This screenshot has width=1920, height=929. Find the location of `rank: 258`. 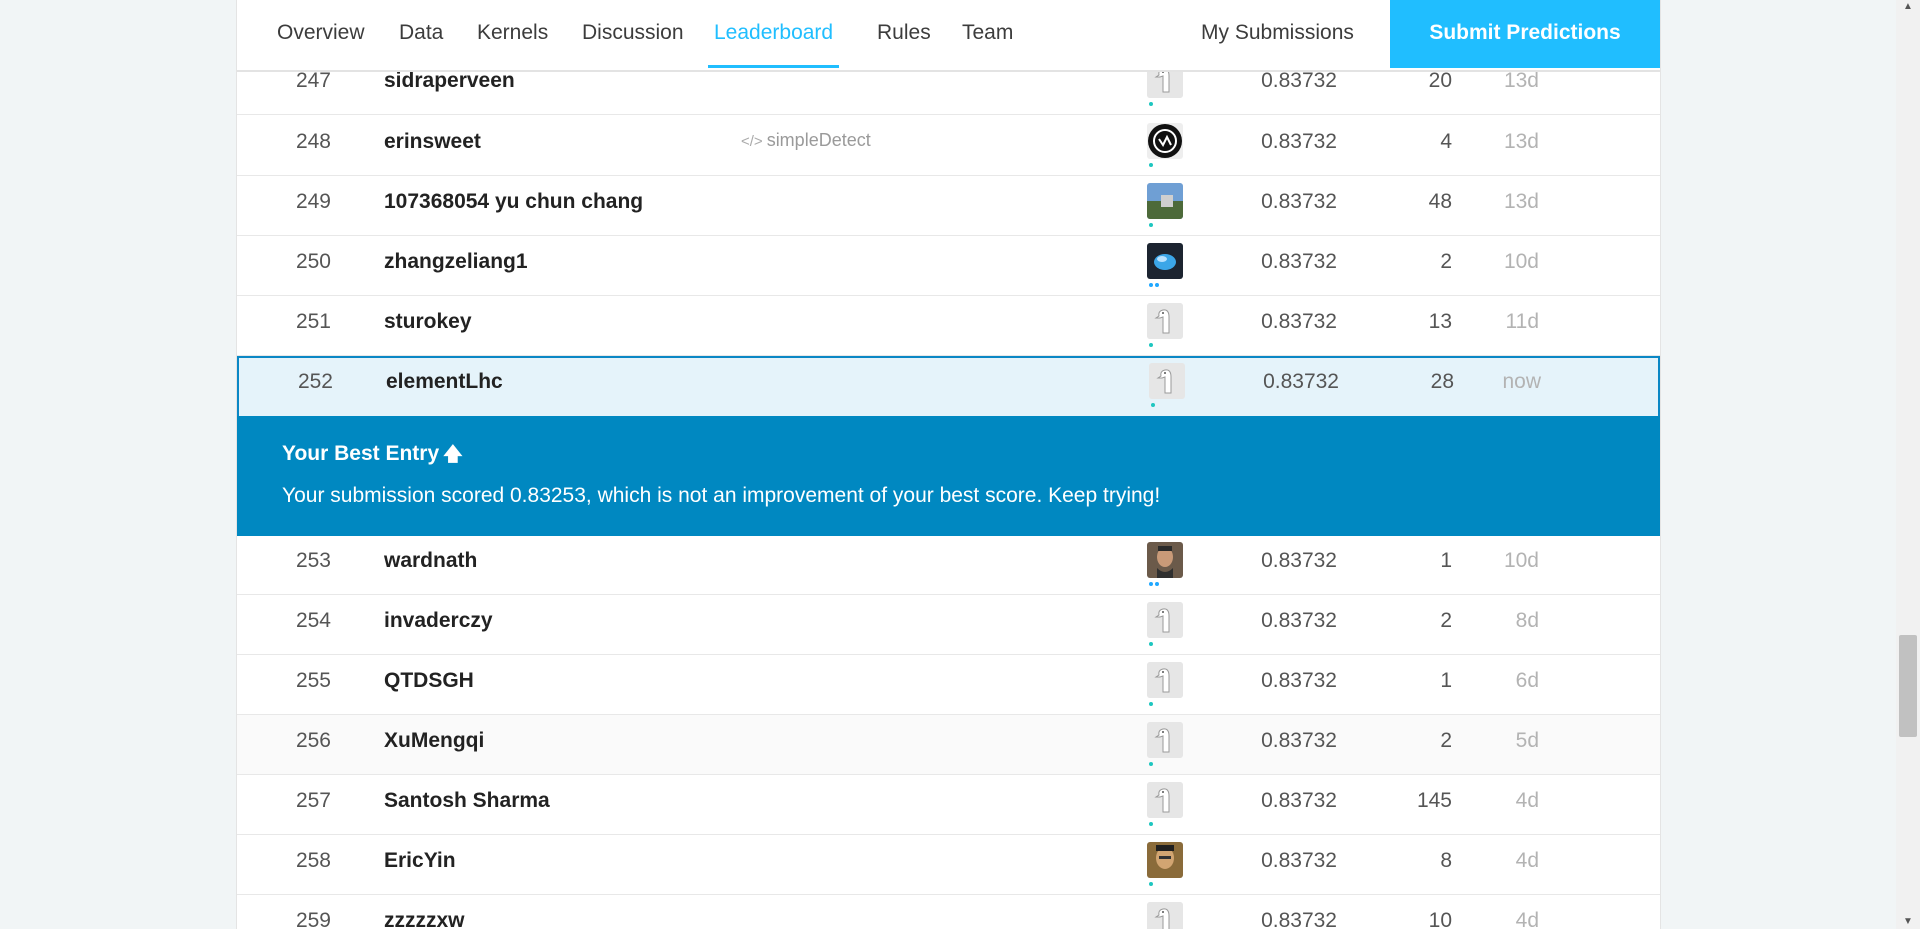

rank: 258 is located at coordinates (313, 860).